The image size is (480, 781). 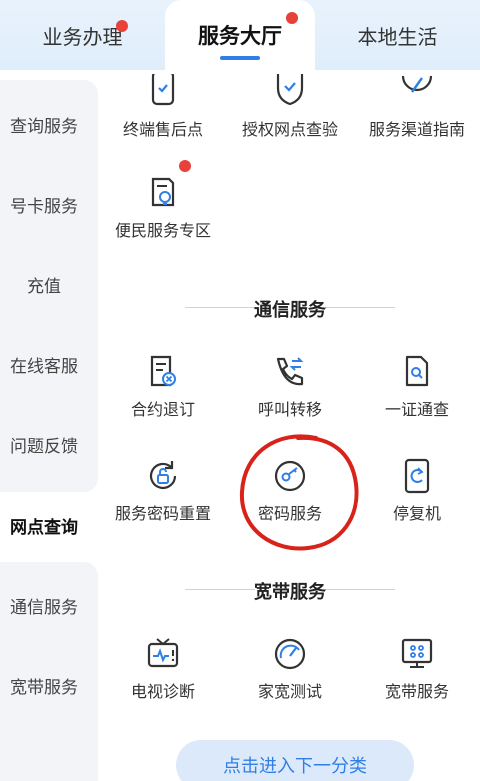 What do you see at coordinates (290, 387) in the screenshot?
I see `service-call-forward: 呼叫转移` at bounding box center [290, 387].